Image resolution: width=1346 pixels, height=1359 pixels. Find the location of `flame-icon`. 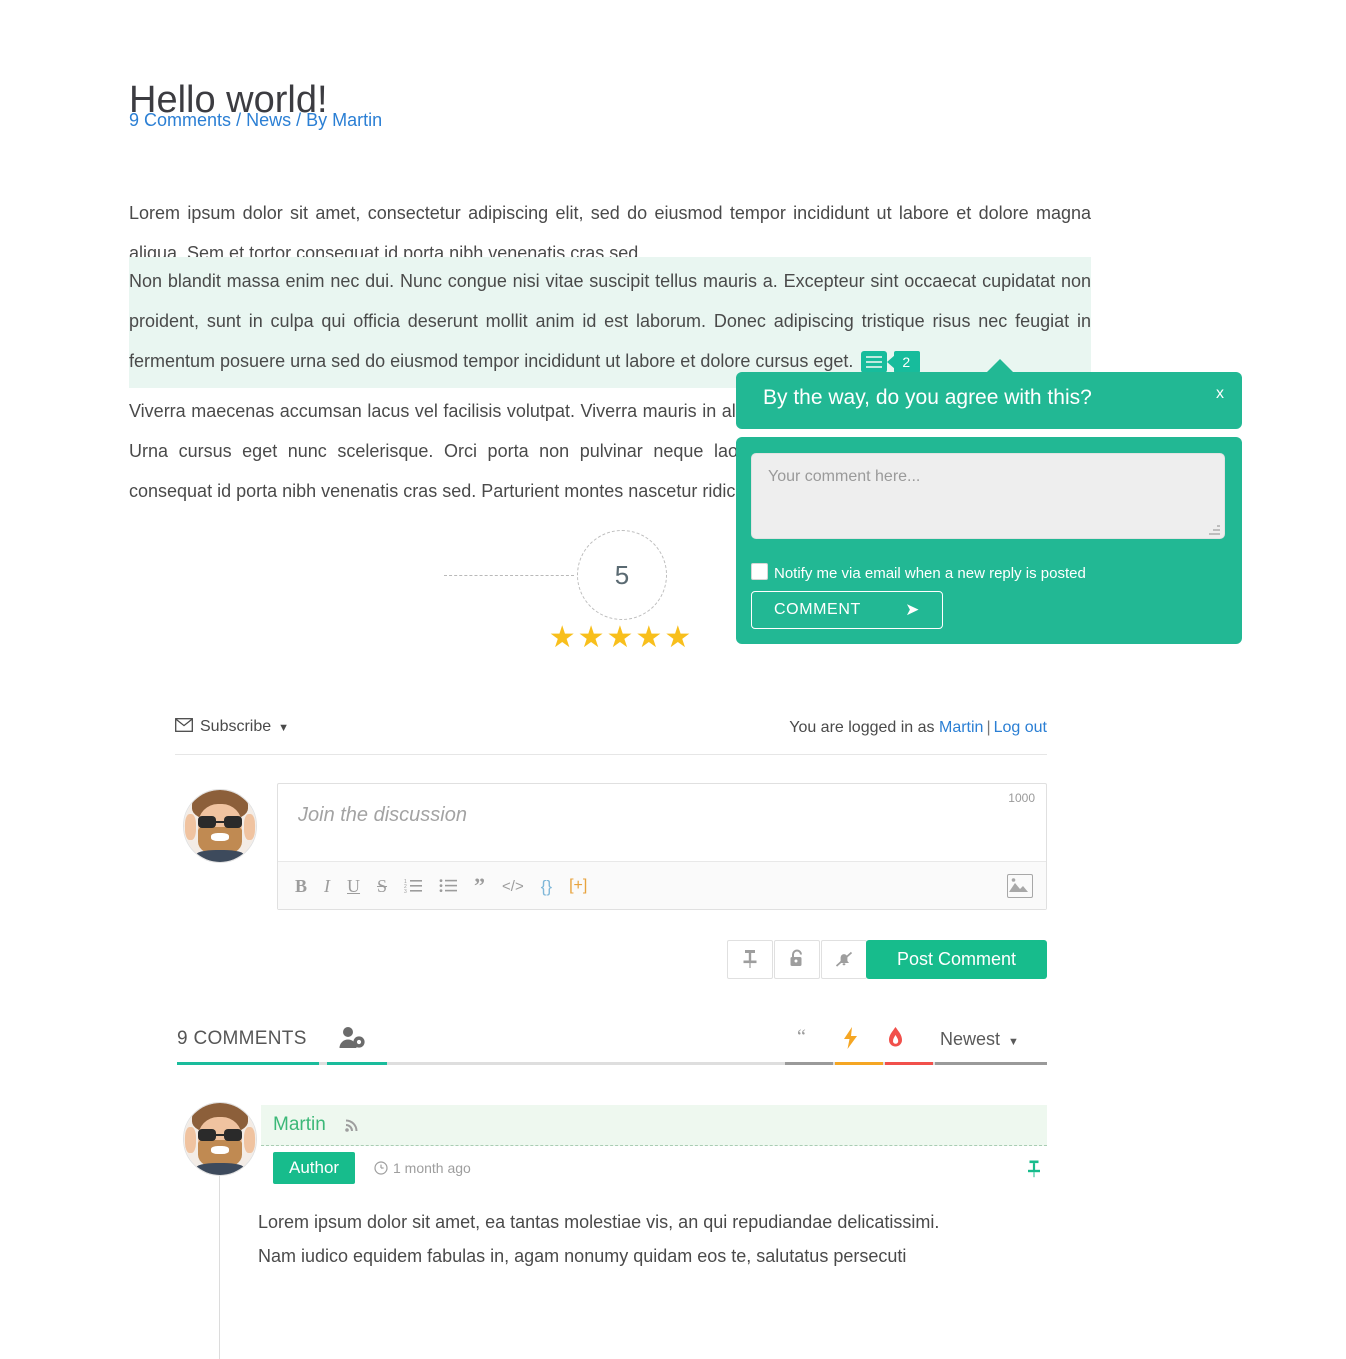

flame-icon is located at coordinates (895, 1041).